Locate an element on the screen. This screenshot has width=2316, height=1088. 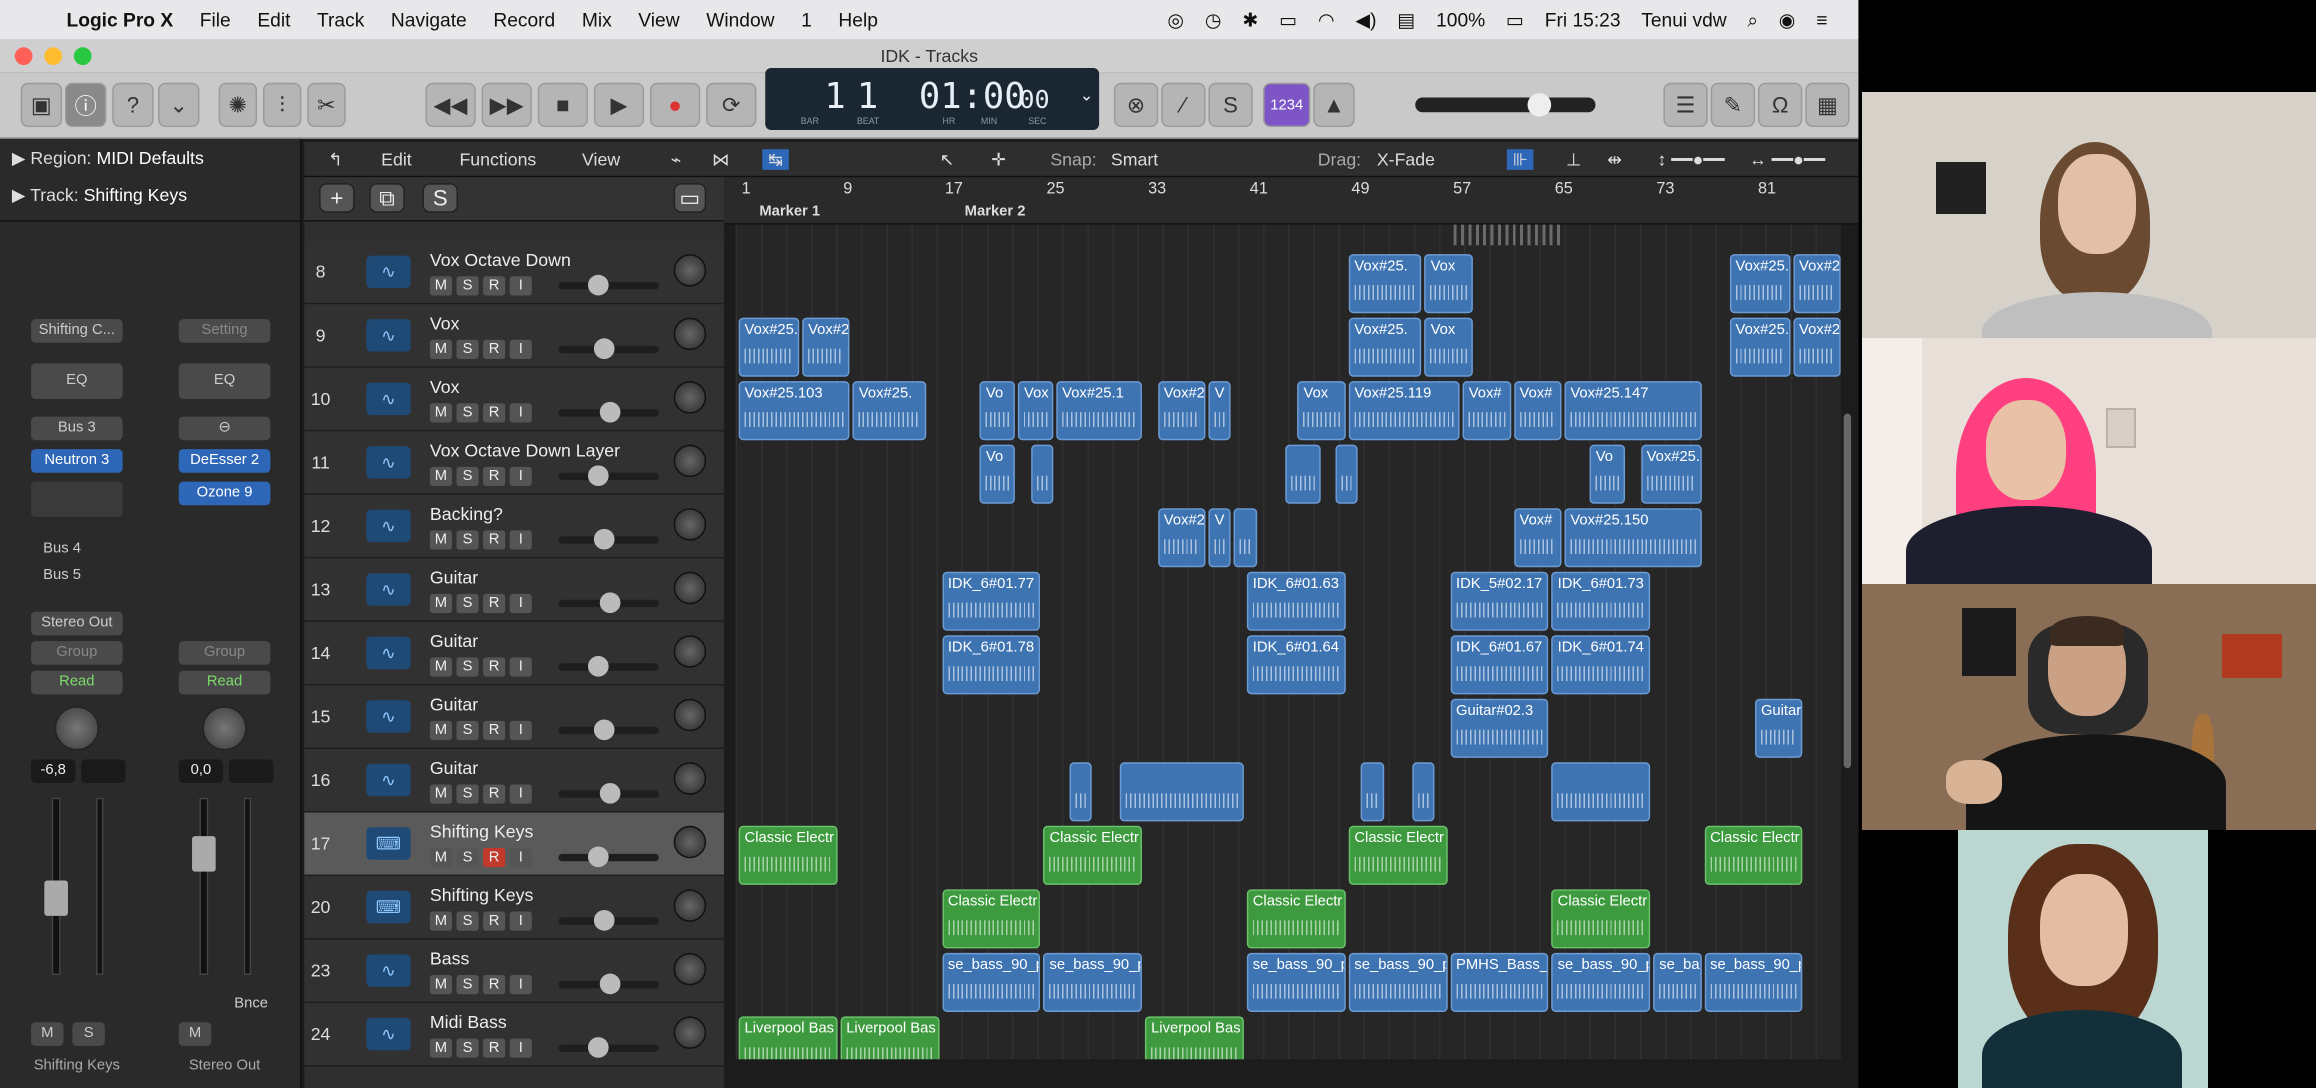
track-name: Vox Octave Down Layer is located at coordinates (525, 450).